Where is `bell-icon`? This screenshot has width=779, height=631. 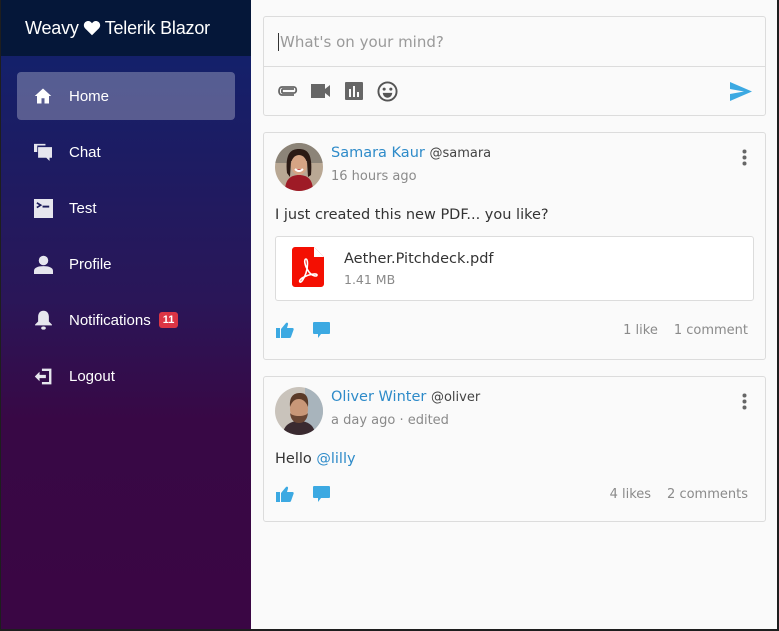 bell-icon is located at coordinates (43, 320).